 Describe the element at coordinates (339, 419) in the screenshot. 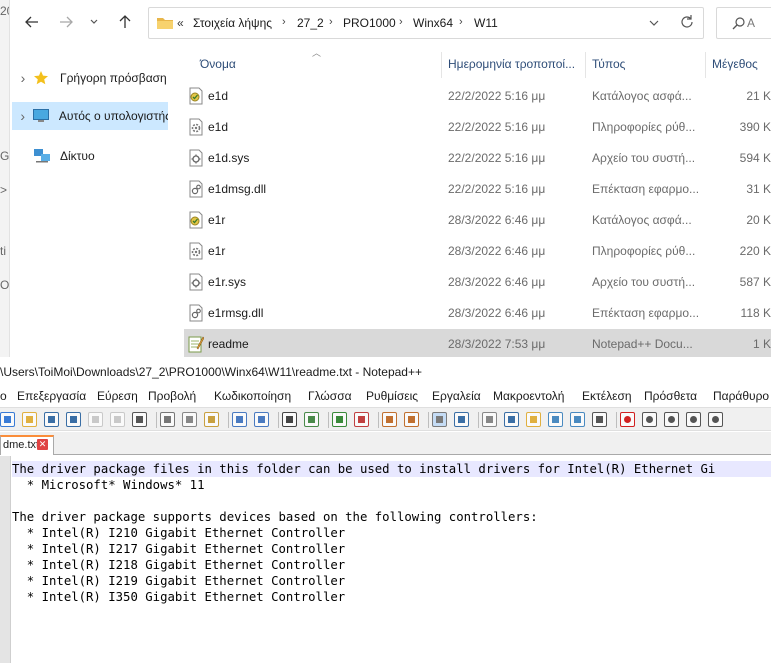

I see `zoom-in-icon` at that location.